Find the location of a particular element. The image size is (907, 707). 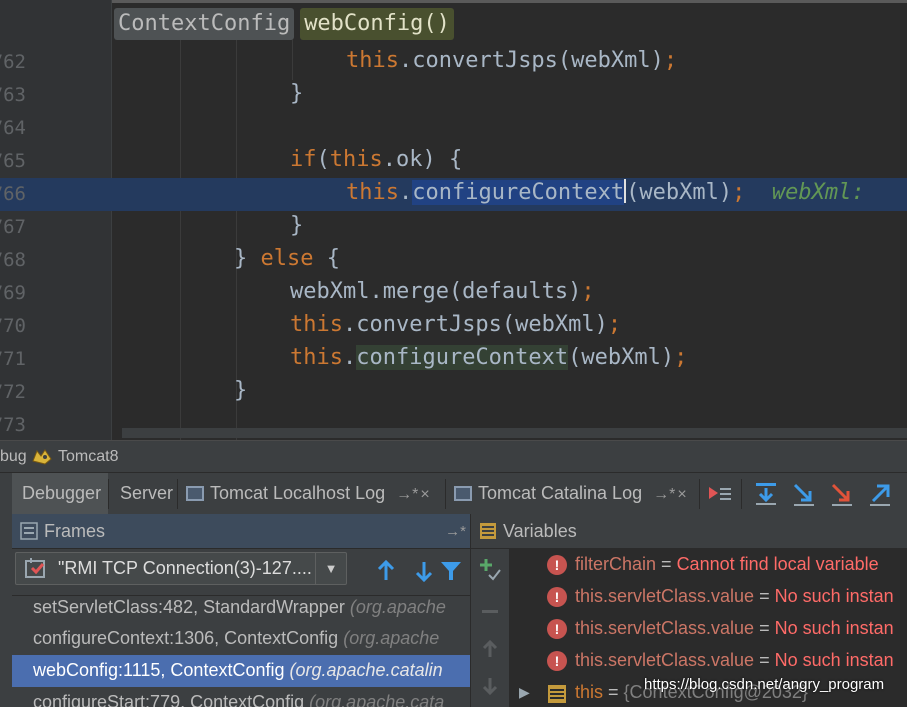

tab-tomcat-localhost-log: Tomcat Localhost Log →* × is located at coordinates (311, 494).